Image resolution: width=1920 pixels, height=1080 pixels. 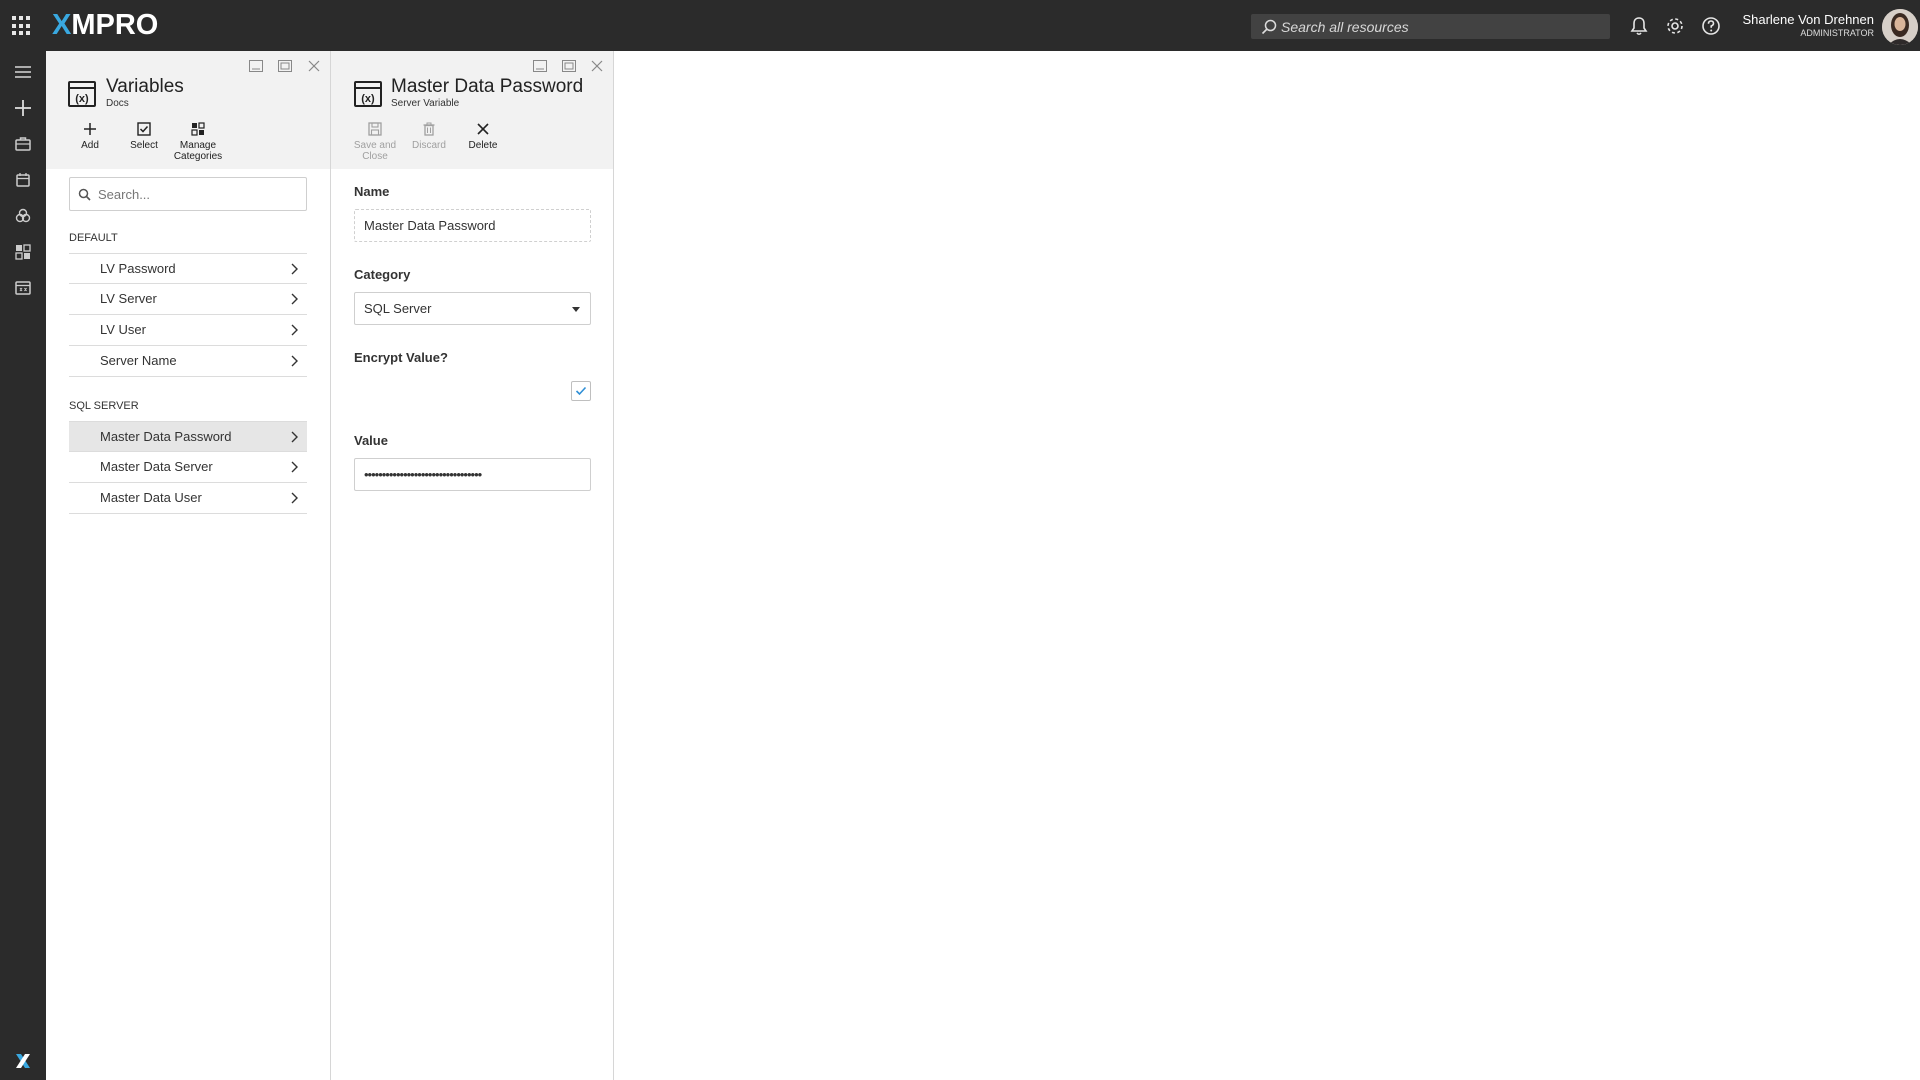 I want to click on list-item: Master Data Server, so click(x=188, y=467).